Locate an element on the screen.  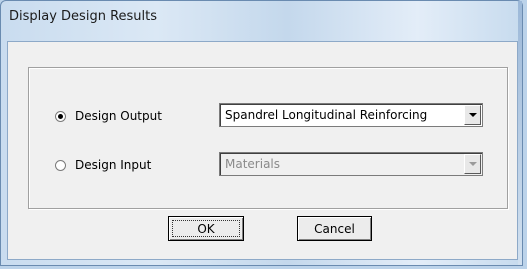
cancel-button: Cancel is located at coordinates (334, 228).